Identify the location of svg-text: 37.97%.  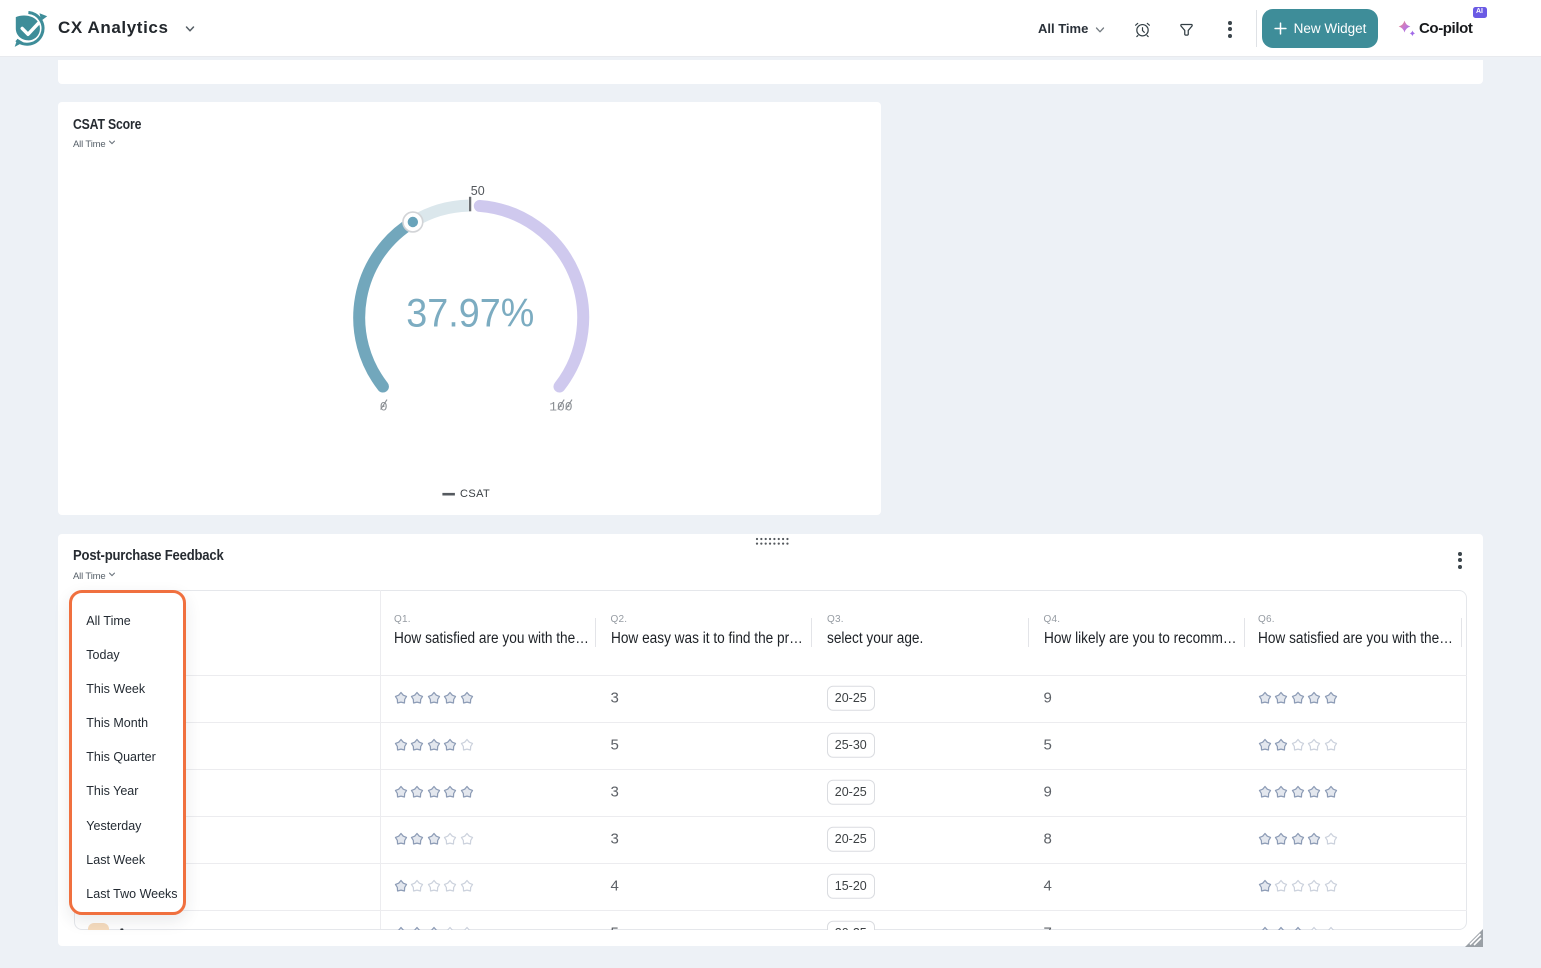
(470, 314).